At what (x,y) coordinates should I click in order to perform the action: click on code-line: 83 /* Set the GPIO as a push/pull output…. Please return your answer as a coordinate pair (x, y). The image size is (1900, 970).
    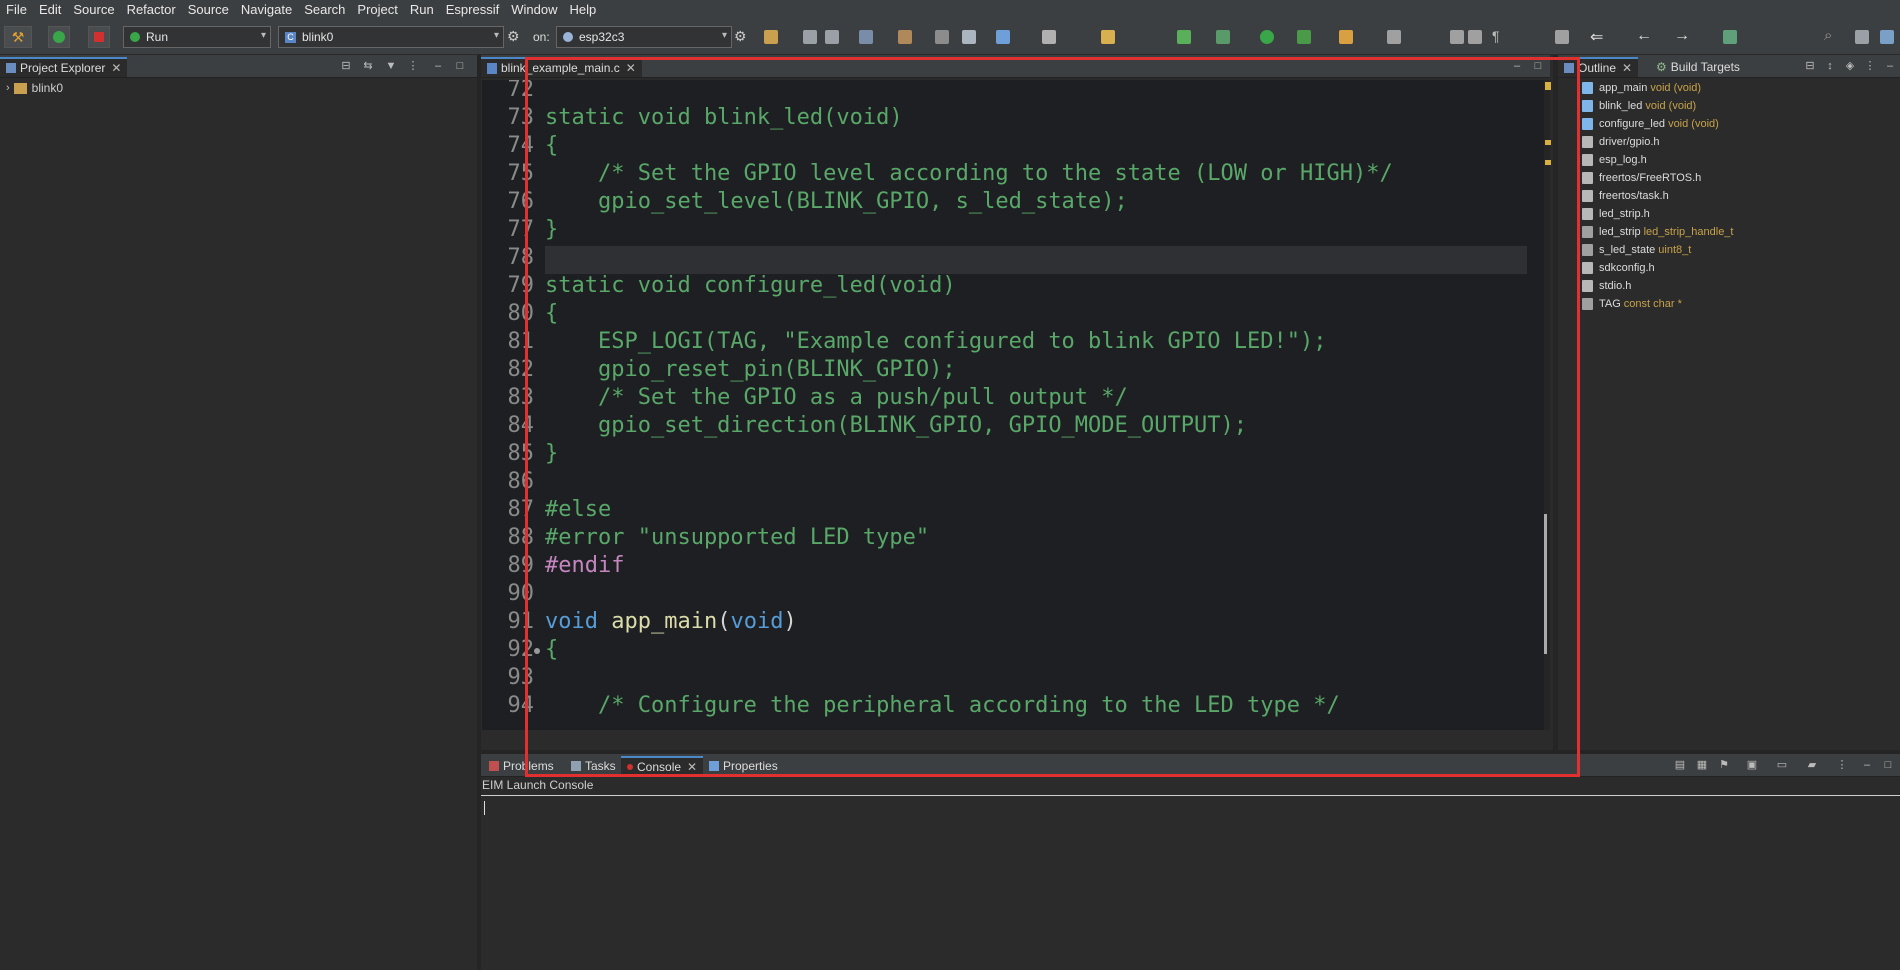
    Looking at the image, I should click on (1013, 398).